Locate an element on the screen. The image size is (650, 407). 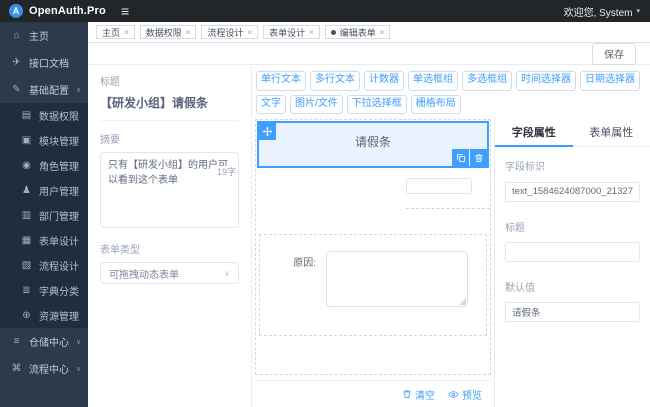
palette-radio-group-button: 单选框组 is located at coordinates (433, 81).